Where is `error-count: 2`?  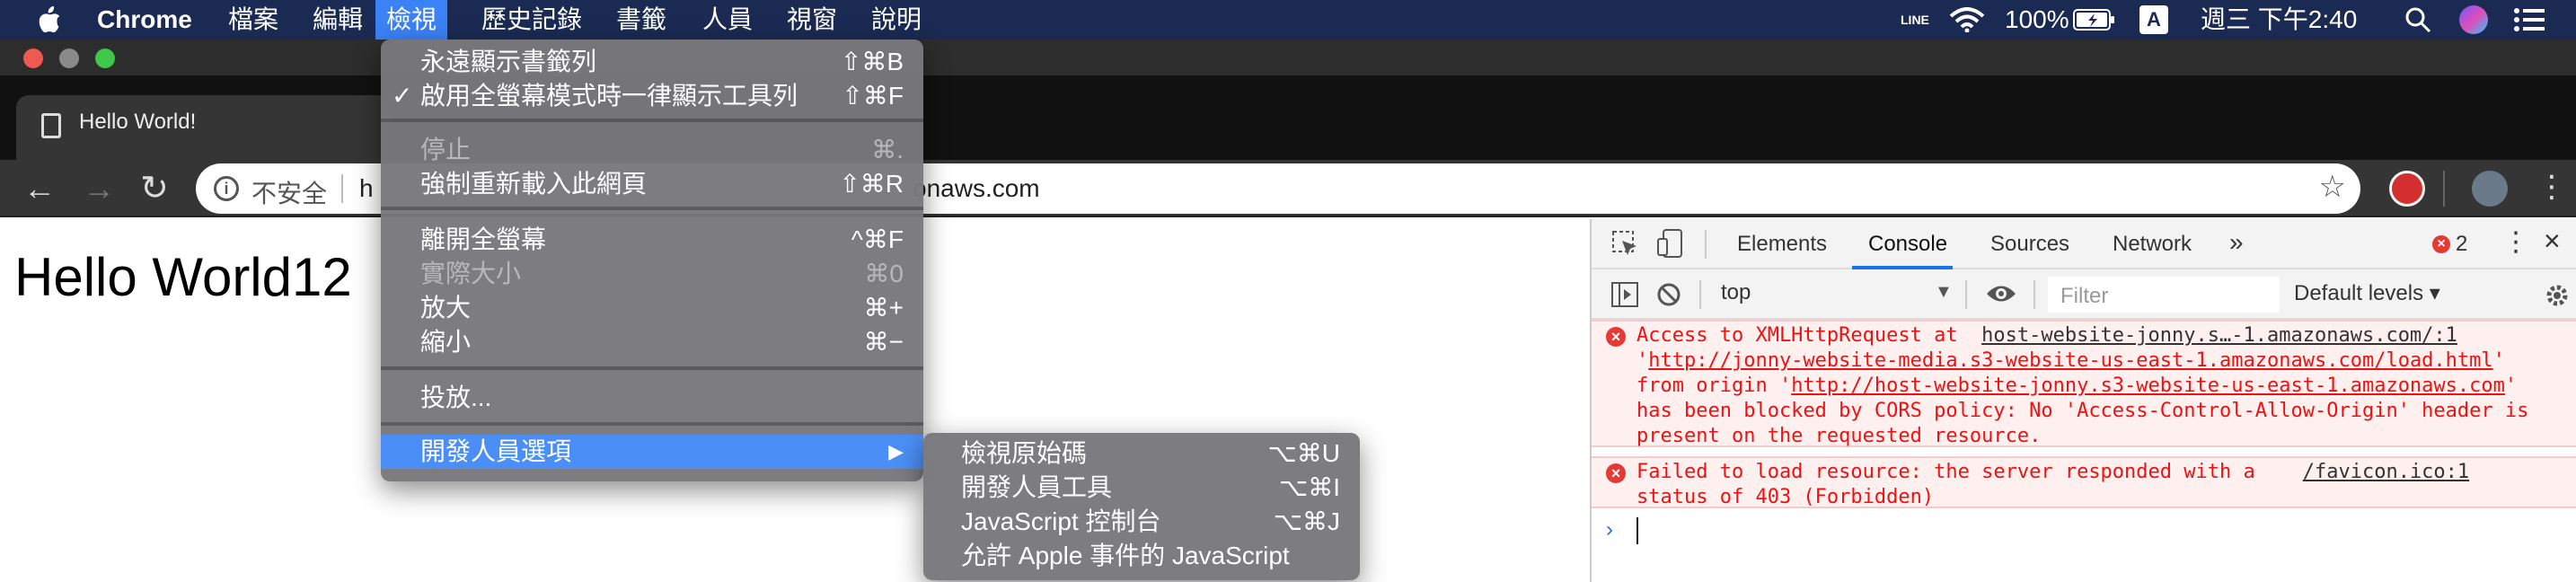 error-count: 2 is located at coordinates (2461, 245).